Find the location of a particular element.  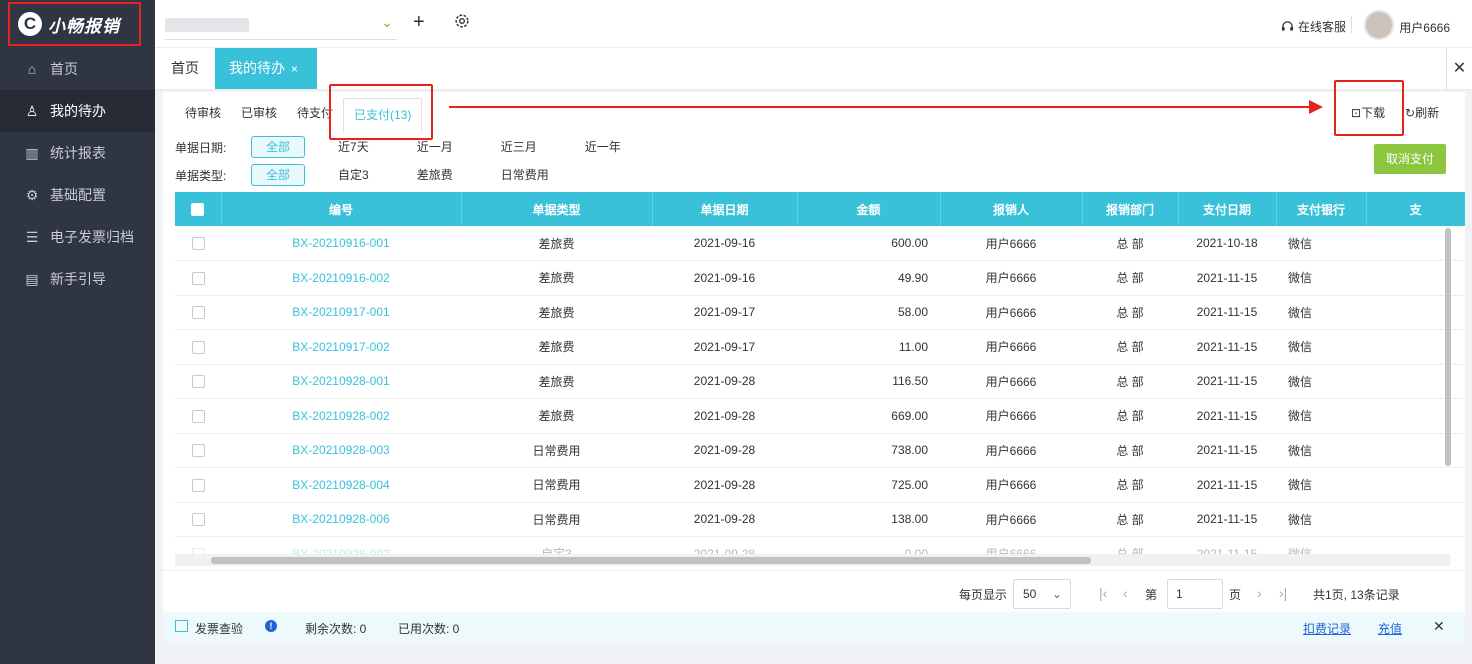

fee-record-link: 扣费记录 is located at coordinates (1327, 628).